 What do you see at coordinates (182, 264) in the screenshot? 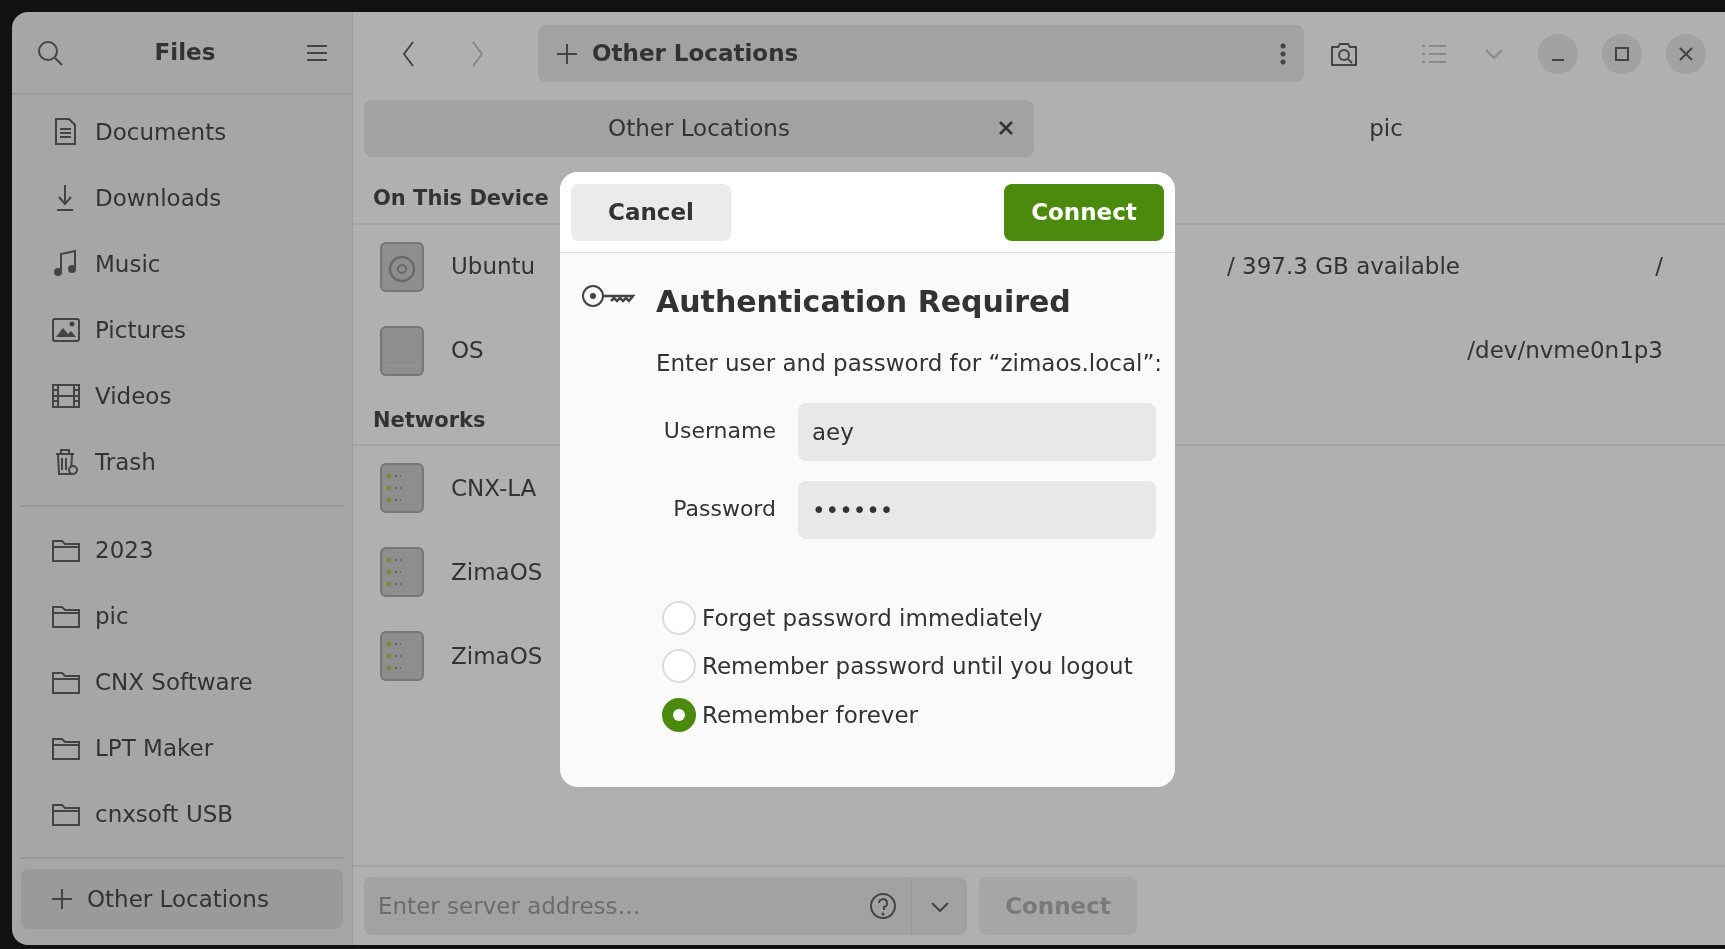
I see `sidebar-item: Music` at bounding box center [182, 264].